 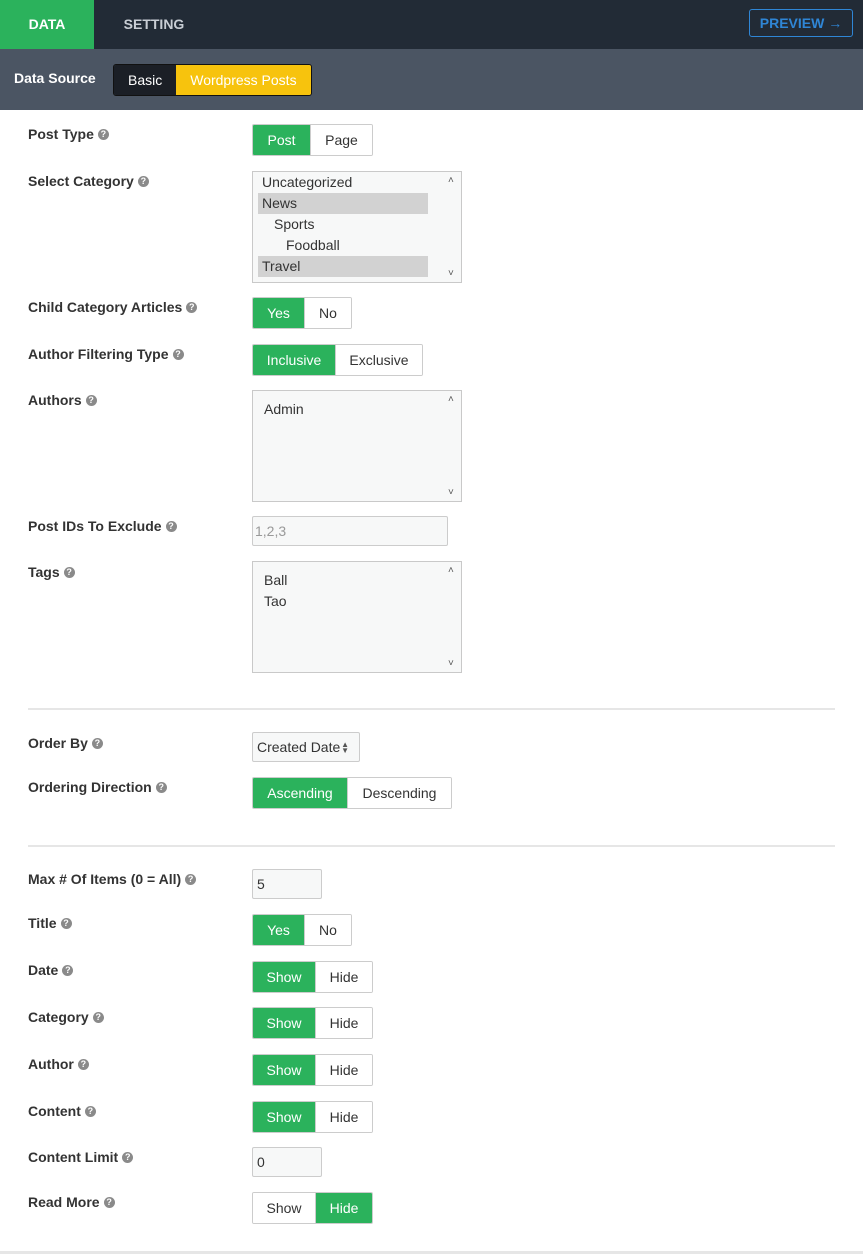 What do you see at coordinates (294, 360) in the screenshot?
I see `author-filtering-inclusive-button: Inclusive` at bounding box center [294, 360].